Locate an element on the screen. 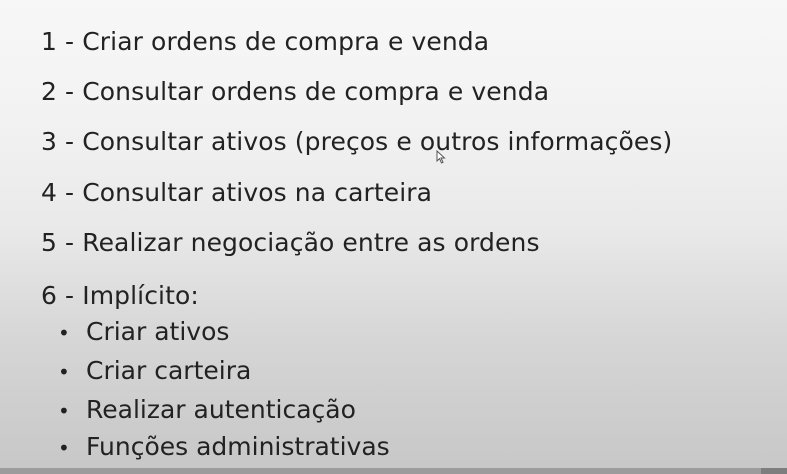 Image resolution: width=787 pixels, height=474 pixels. sub-list-item: • Realizar autenticação is located at coordinates (207, 410).